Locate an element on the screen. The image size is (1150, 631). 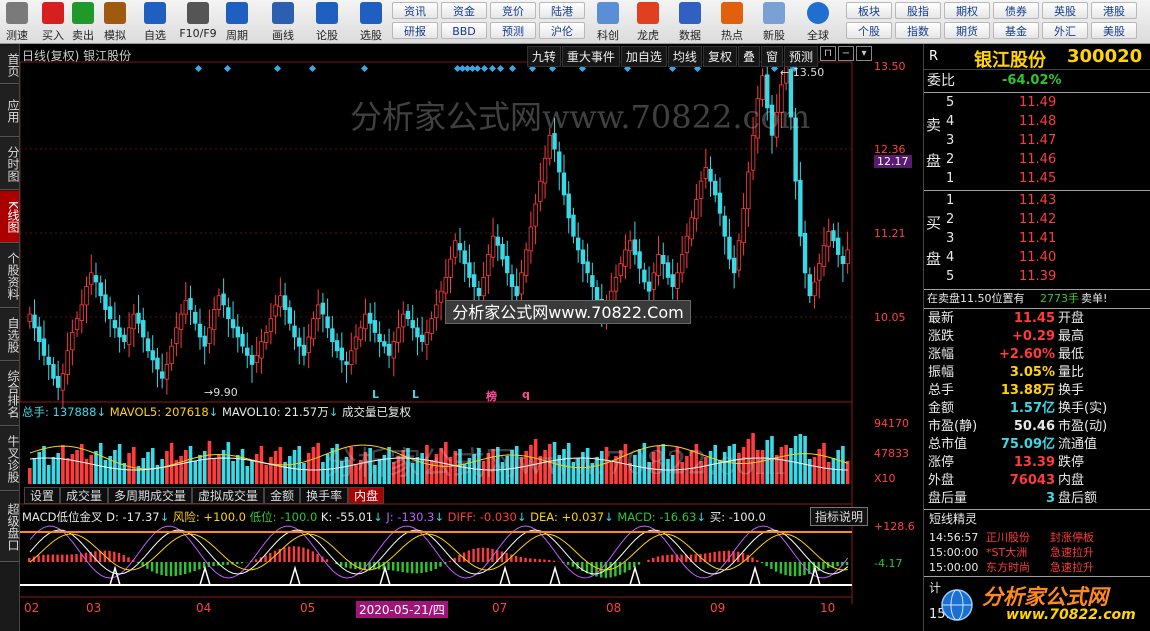
chart-tab: 均线 is located at coordinates (684, 56).